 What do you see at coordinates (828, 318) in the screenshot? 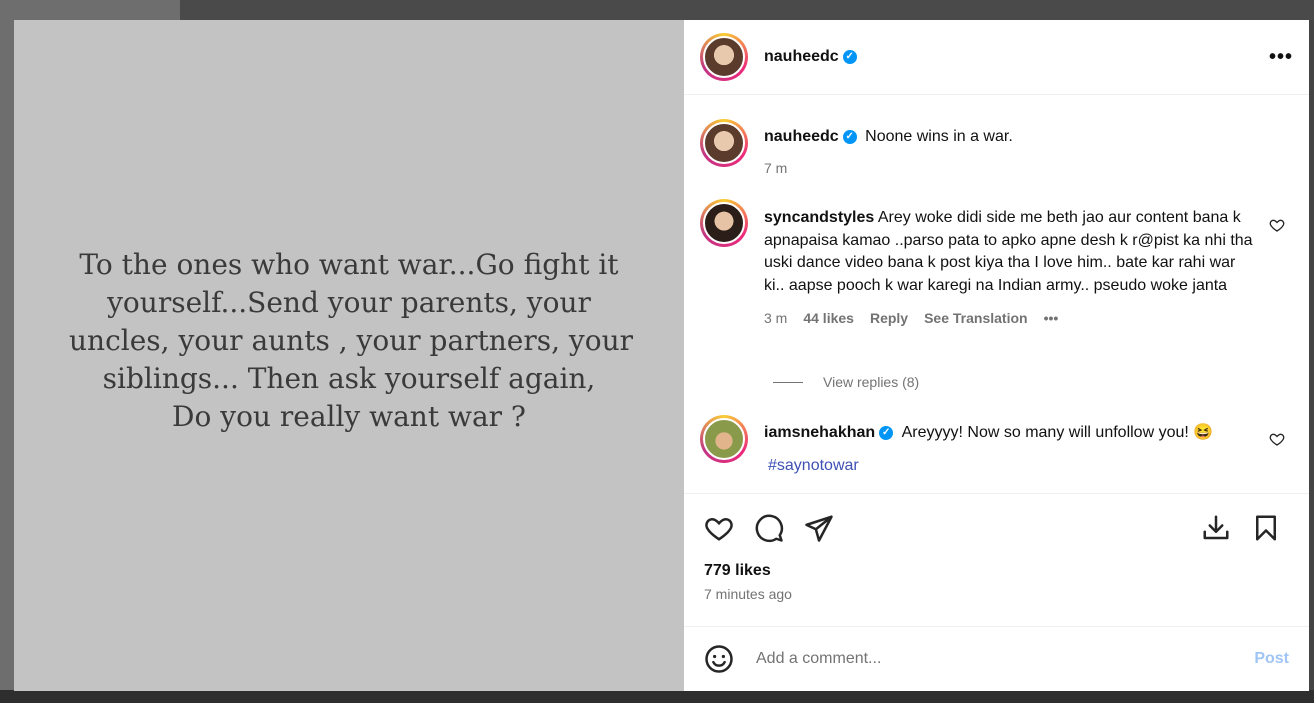
I see `comment-likes: 44 likes` at bounding box center [828, 318].